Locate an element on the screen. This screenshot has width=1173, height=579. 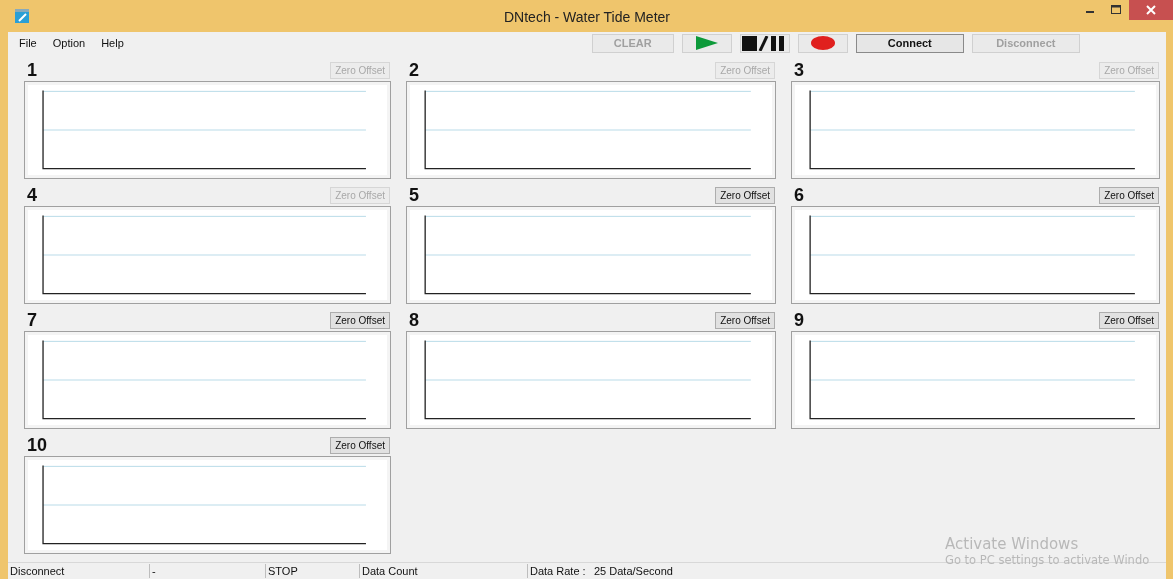
channel-number: 6 is located at coordinates (798, 195).